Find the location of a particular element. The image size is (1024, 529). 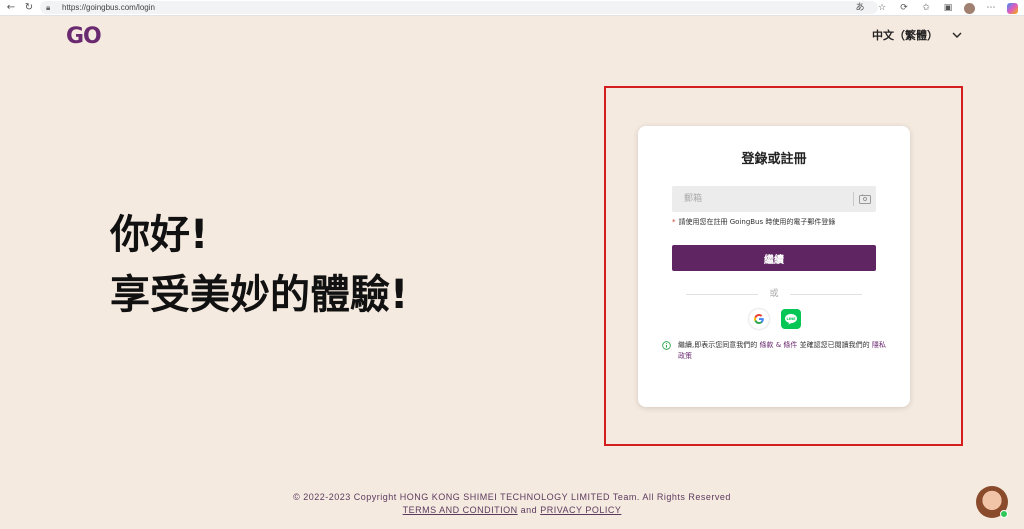

google-login-button is located at coordinates (759, 319).